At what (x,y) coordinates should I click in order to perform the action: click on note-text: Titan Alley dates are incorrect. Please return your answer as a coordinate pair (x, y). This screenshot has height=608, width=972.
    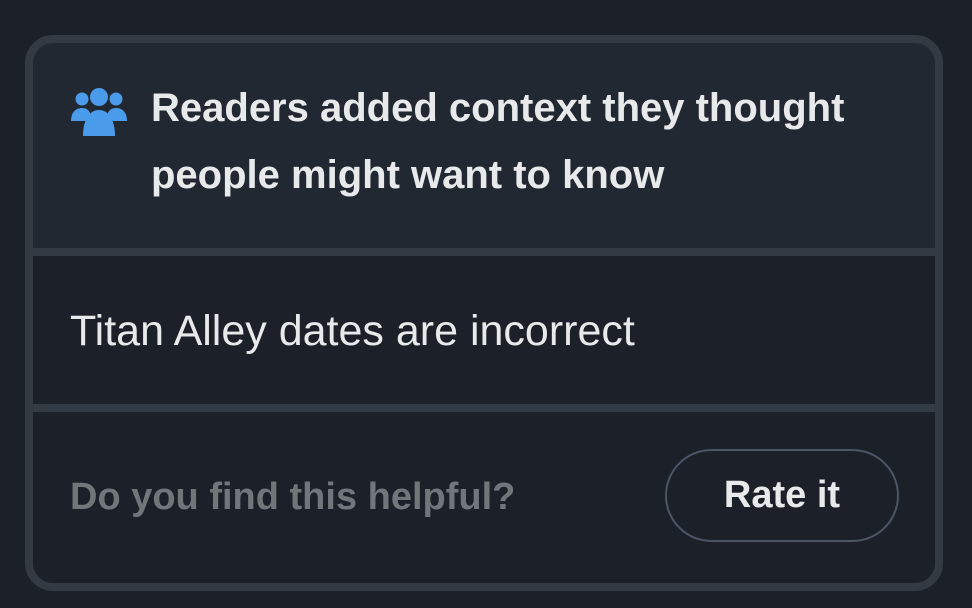
    Looking at the image, I should click on (352, 331).